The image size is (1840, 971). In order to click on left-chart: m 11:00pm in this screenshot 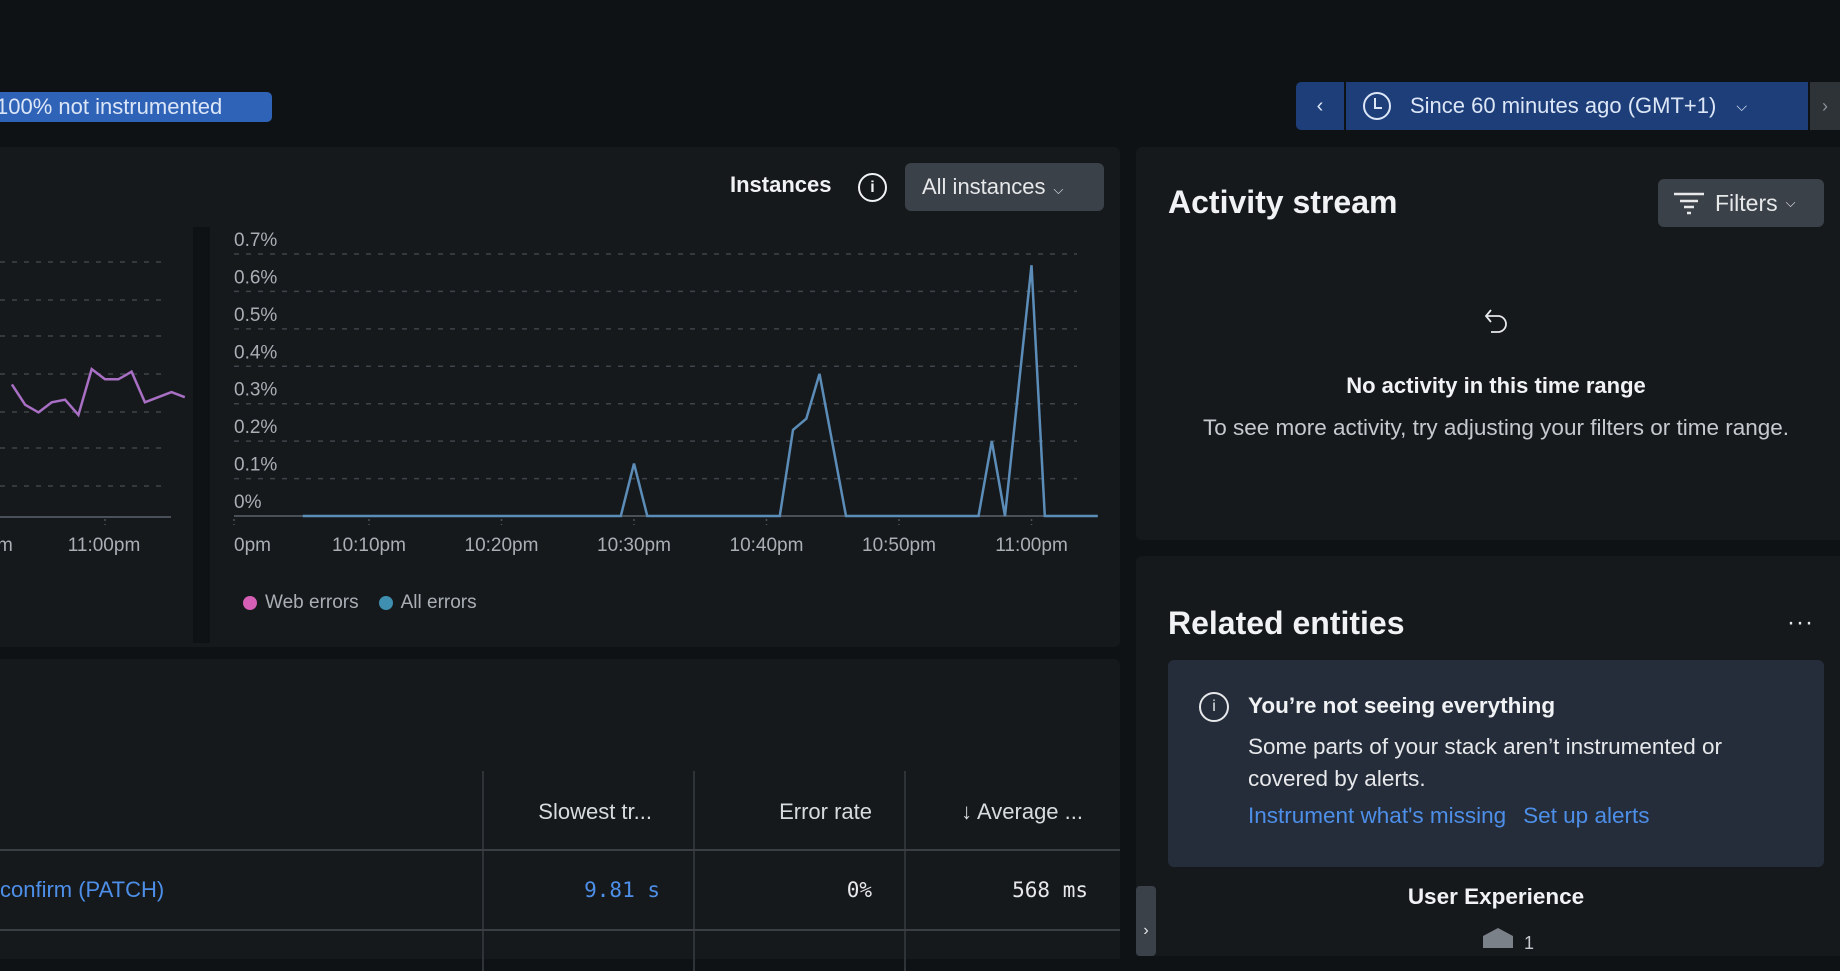, I will do `click(96, 435)`.